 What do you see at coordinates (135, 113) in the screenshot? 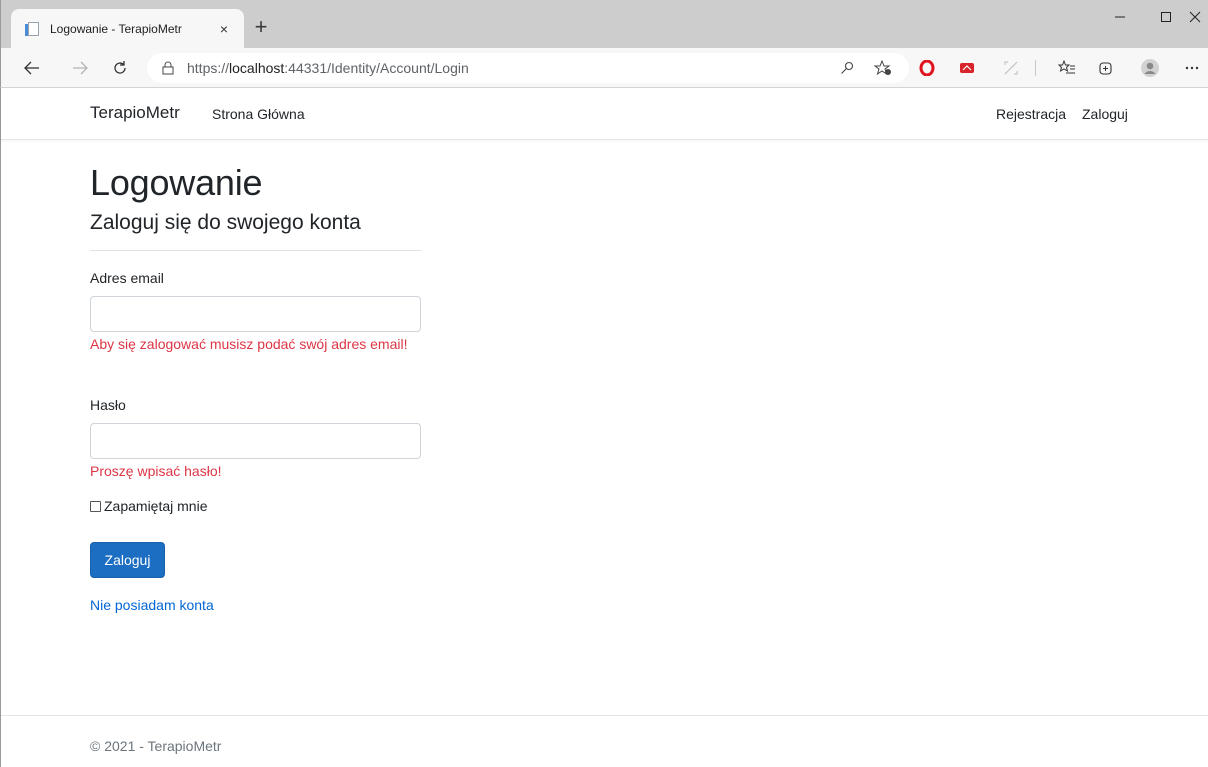
I see `brand-link: TerapioMetr` at bounding box center [135, 113].